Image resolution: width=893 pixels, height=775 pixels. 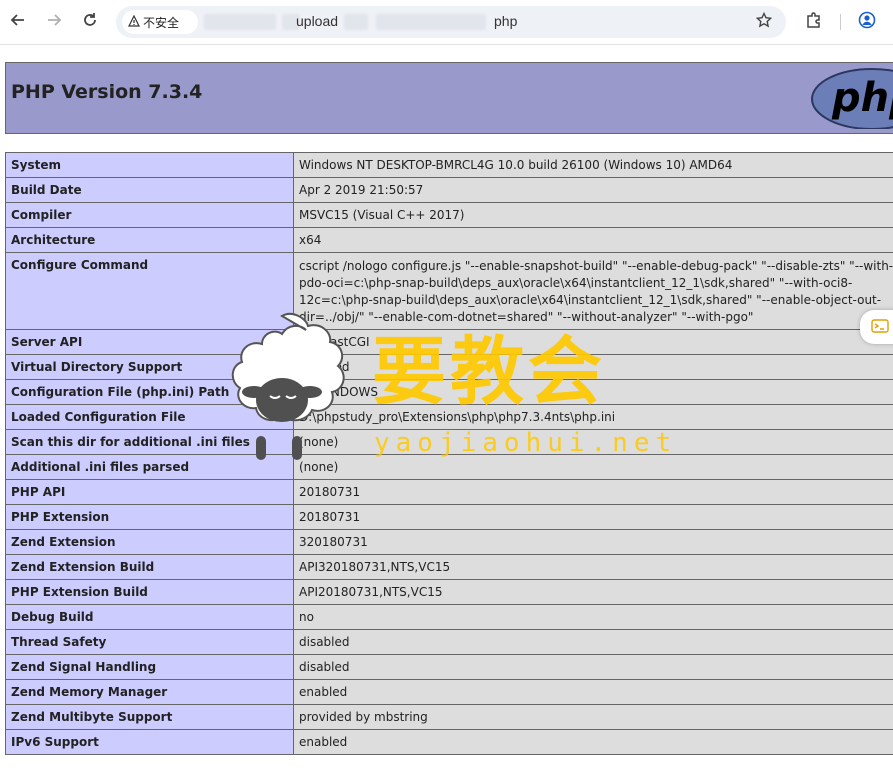 I want to click on info-row: Additional .ini files parsed (none), so click(x=449, y=467).